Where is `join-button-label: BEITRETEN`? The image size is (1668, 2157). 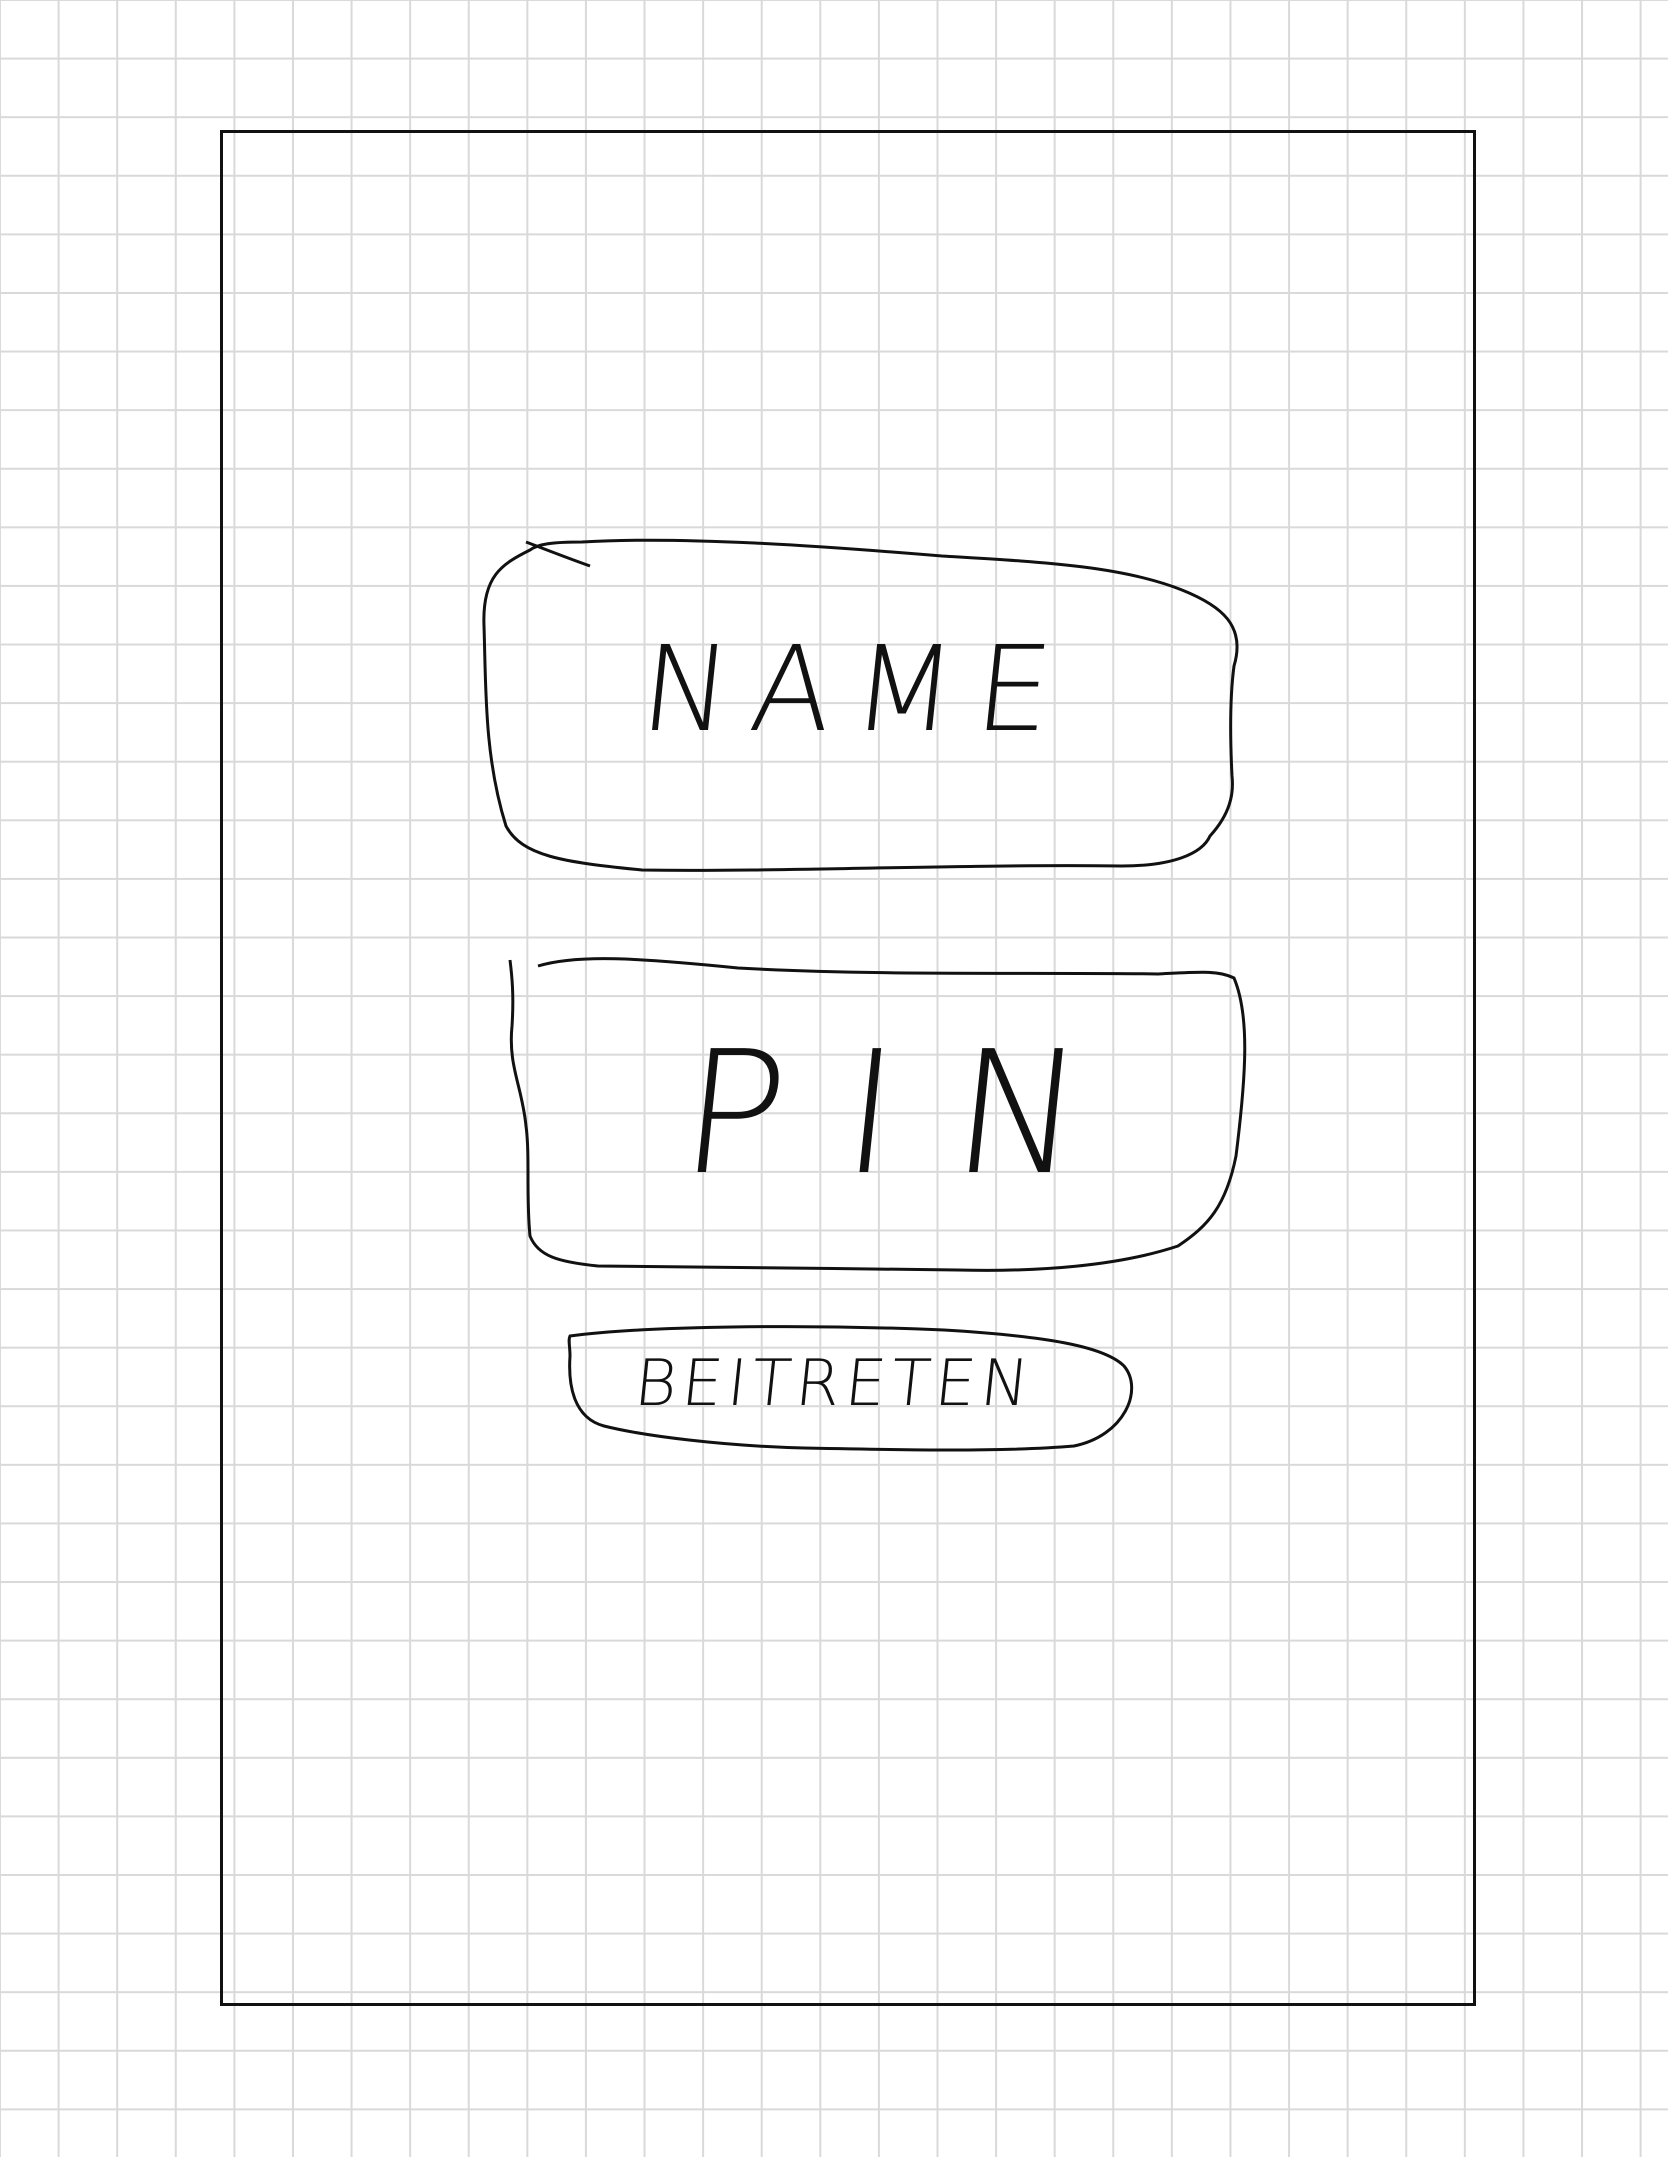 join-button-label: BEITRETEN is located at coordinates (834, 1384).